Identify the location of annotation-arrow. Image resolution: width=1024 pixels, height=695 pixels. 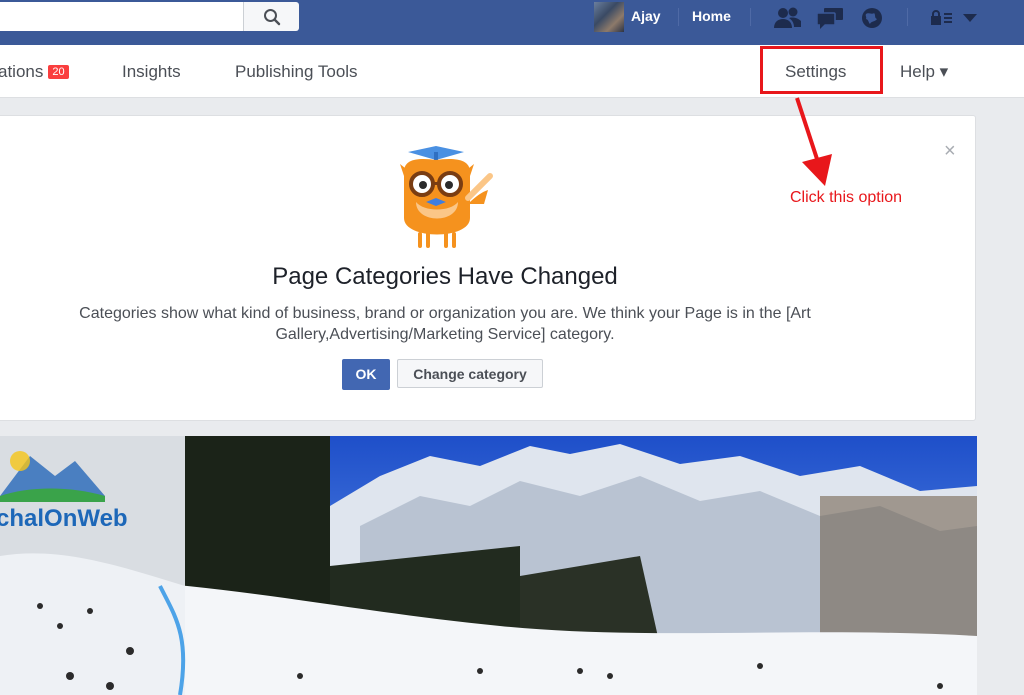
(813, 141).